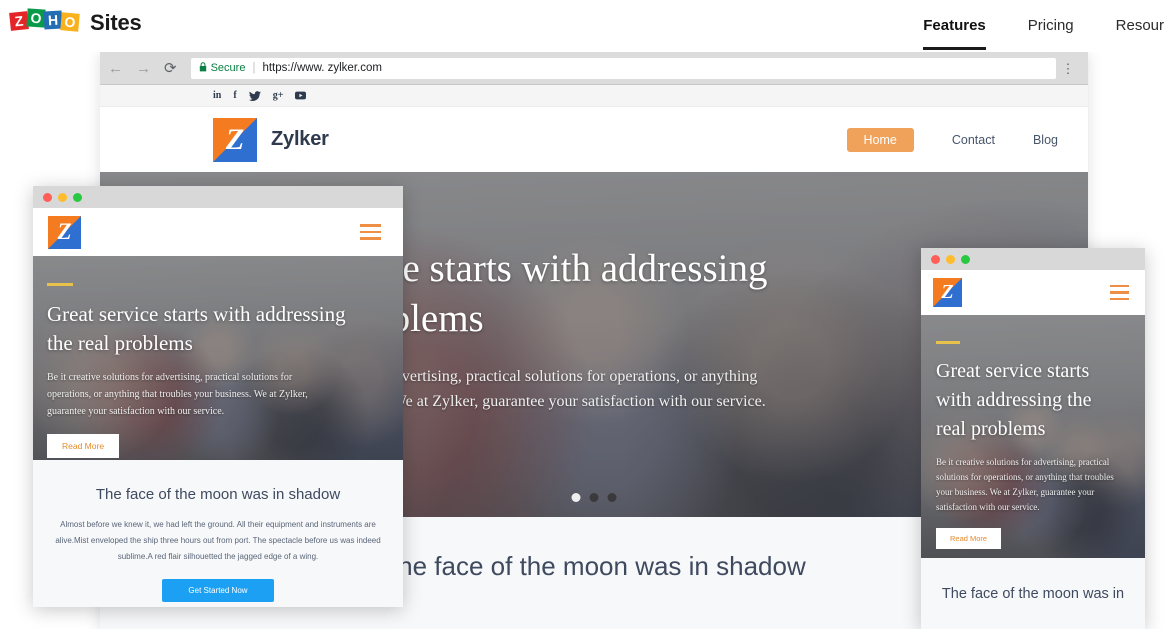 The width and height of the screenshot is (1172, 629). Describe the element at coordinates (218, 197) in the screenshot. I see `tablet-titlebar` at that location.